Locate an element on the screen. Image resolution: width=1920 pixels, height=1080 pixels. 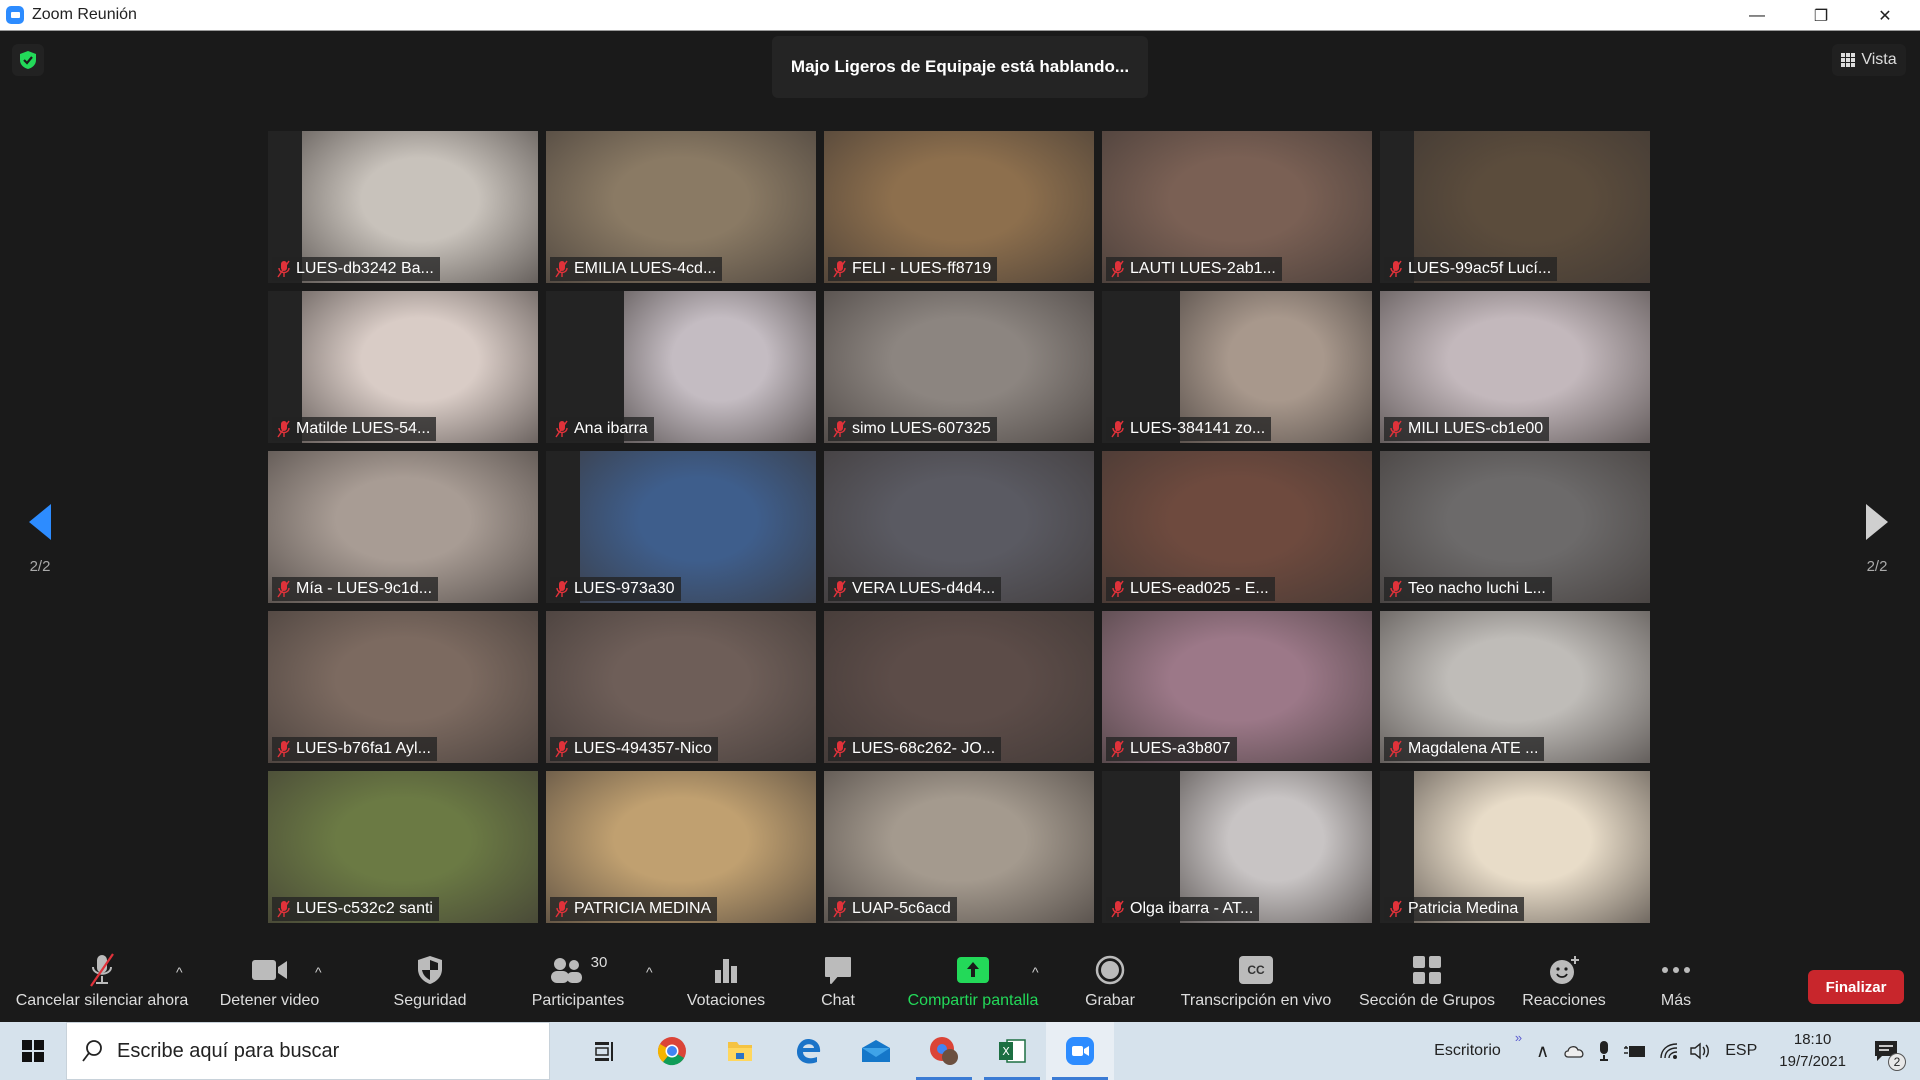
edge-icon is located at coordinates (809, 1051).